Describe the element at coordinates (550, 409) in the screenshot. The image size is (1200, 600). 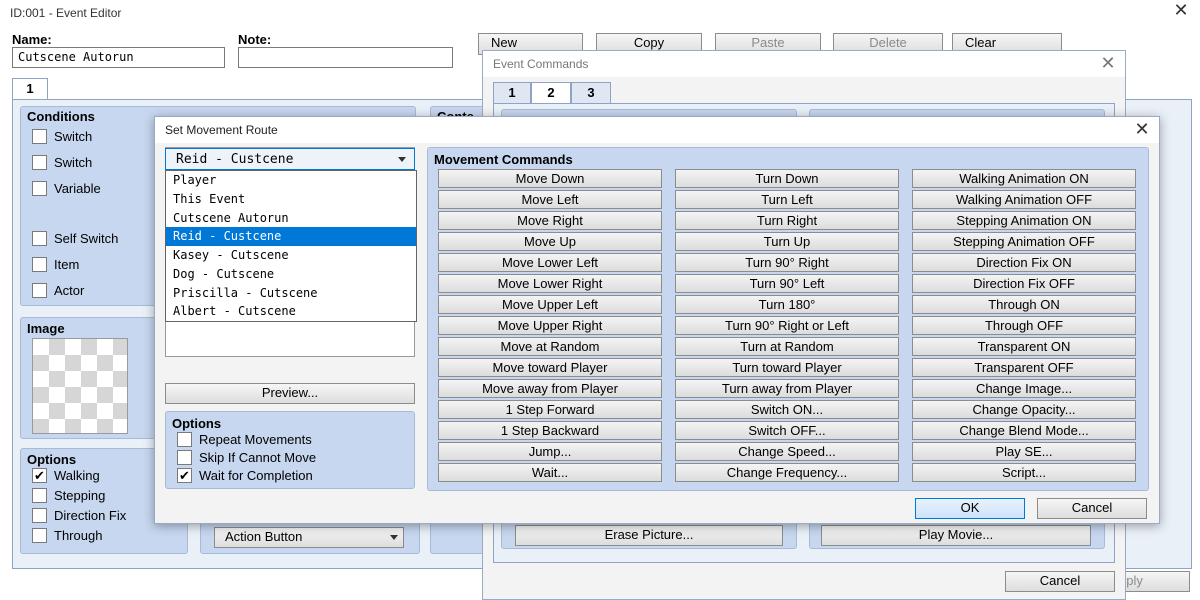
I see `movement-command-button: 1 Step Forward` at that location.